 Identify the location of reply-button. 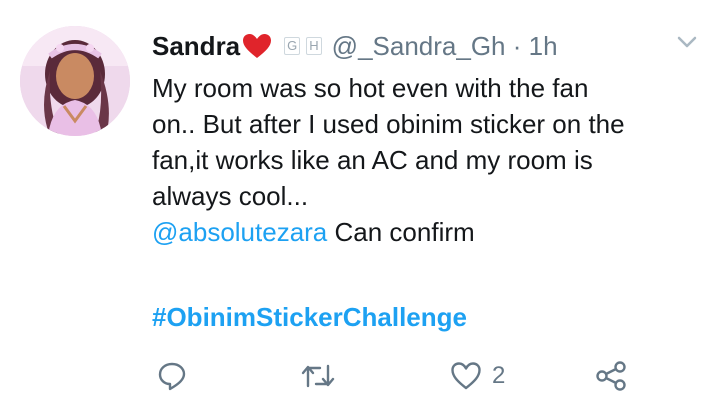
(172, 376).